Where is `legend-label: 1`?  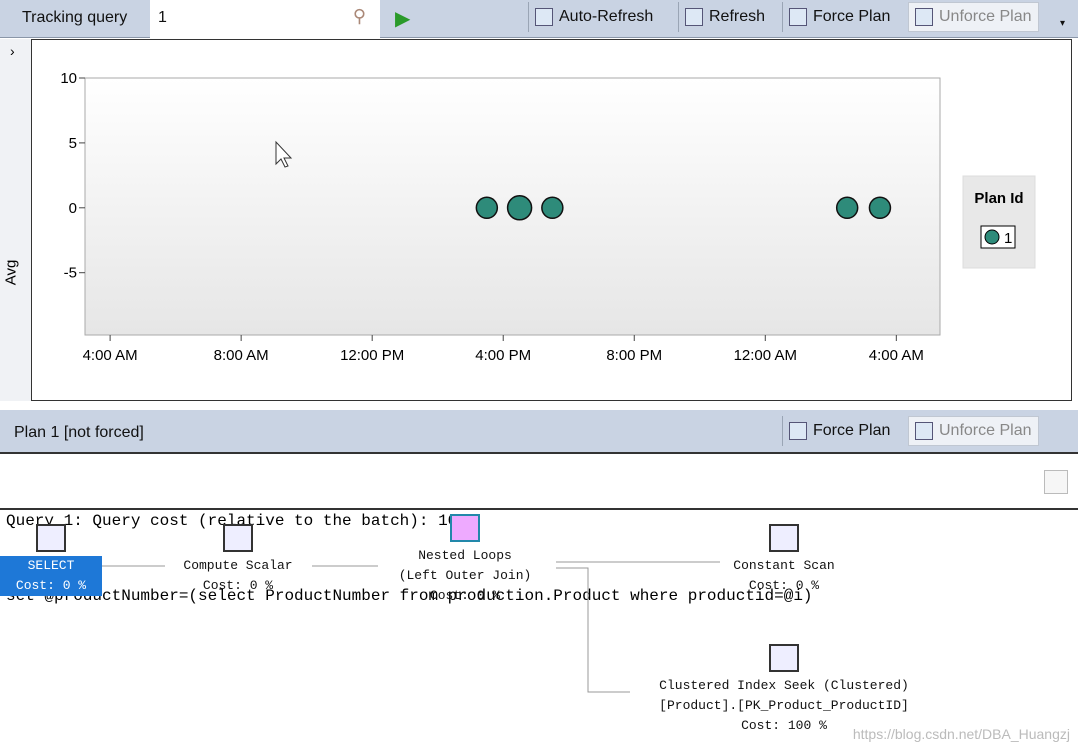 legend-label: 1 is located at coordinates (1008, 238).